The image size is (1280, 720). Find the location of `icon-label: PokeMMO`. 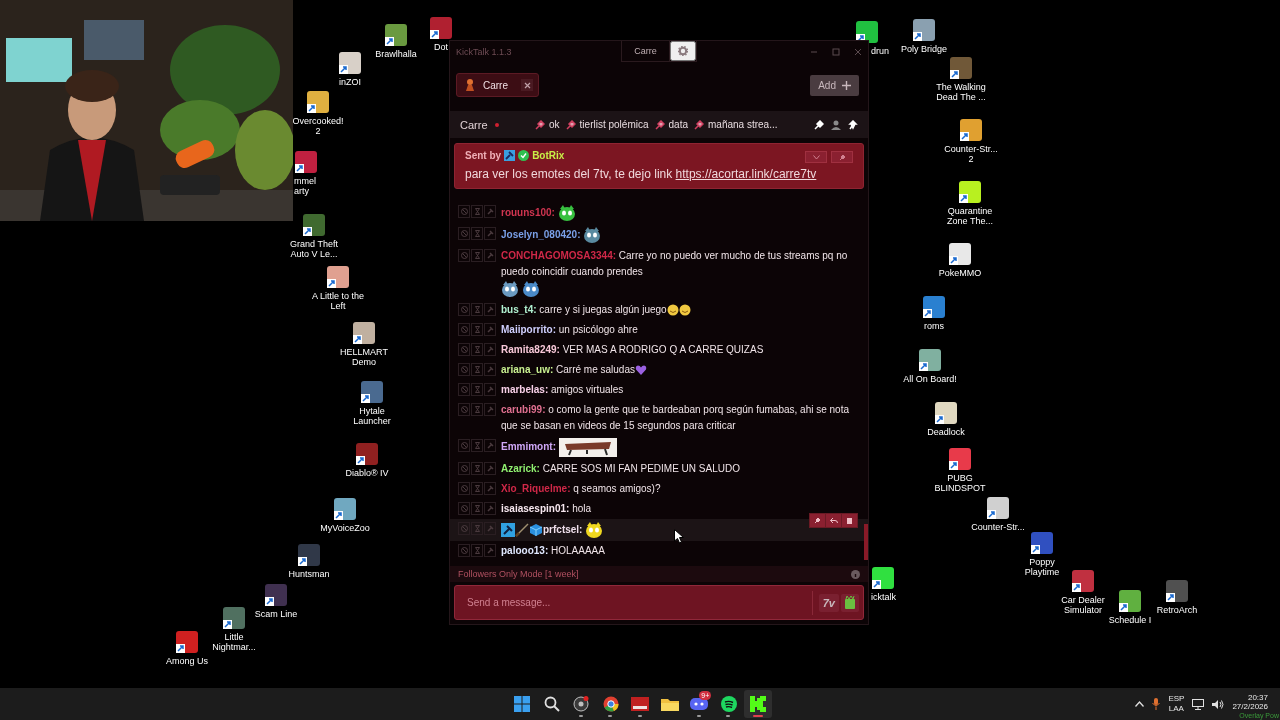

icon-label: PokeMMO is located at coordinates (960, 273).